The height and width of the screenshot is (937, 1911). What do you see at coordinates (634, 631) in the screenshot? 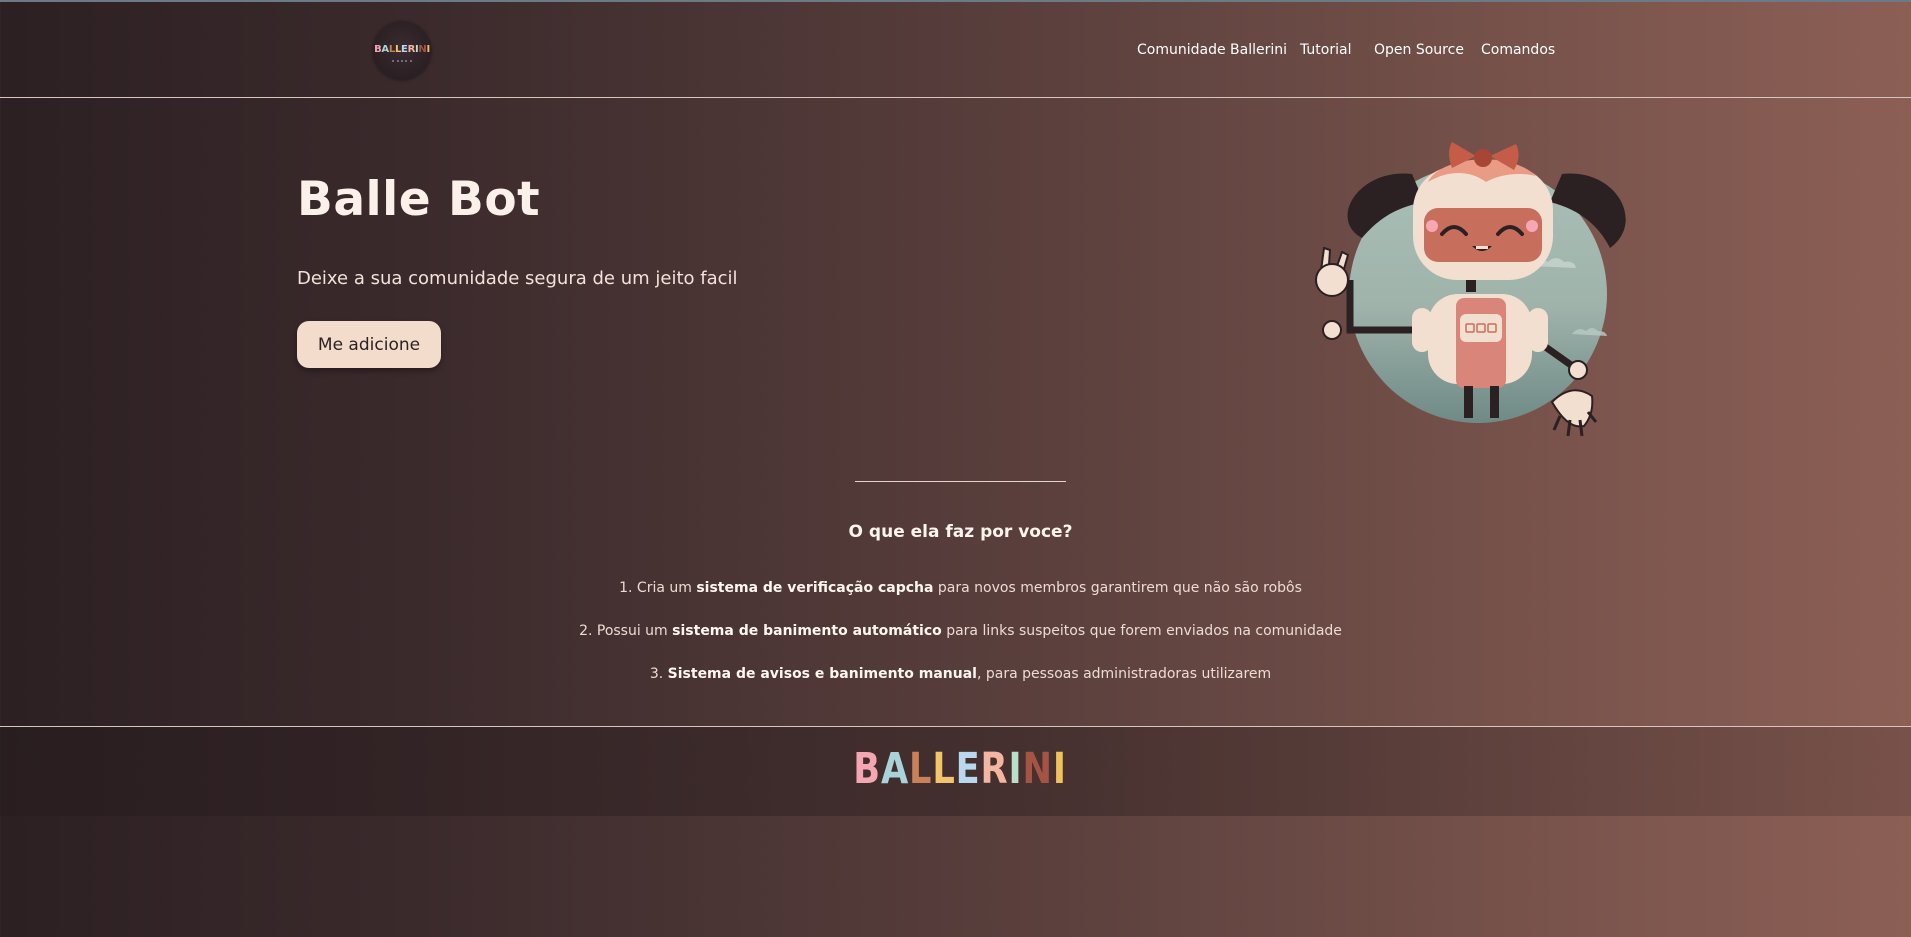
I see `feature-text-before: Possui um` at bounding box center [634, 631].